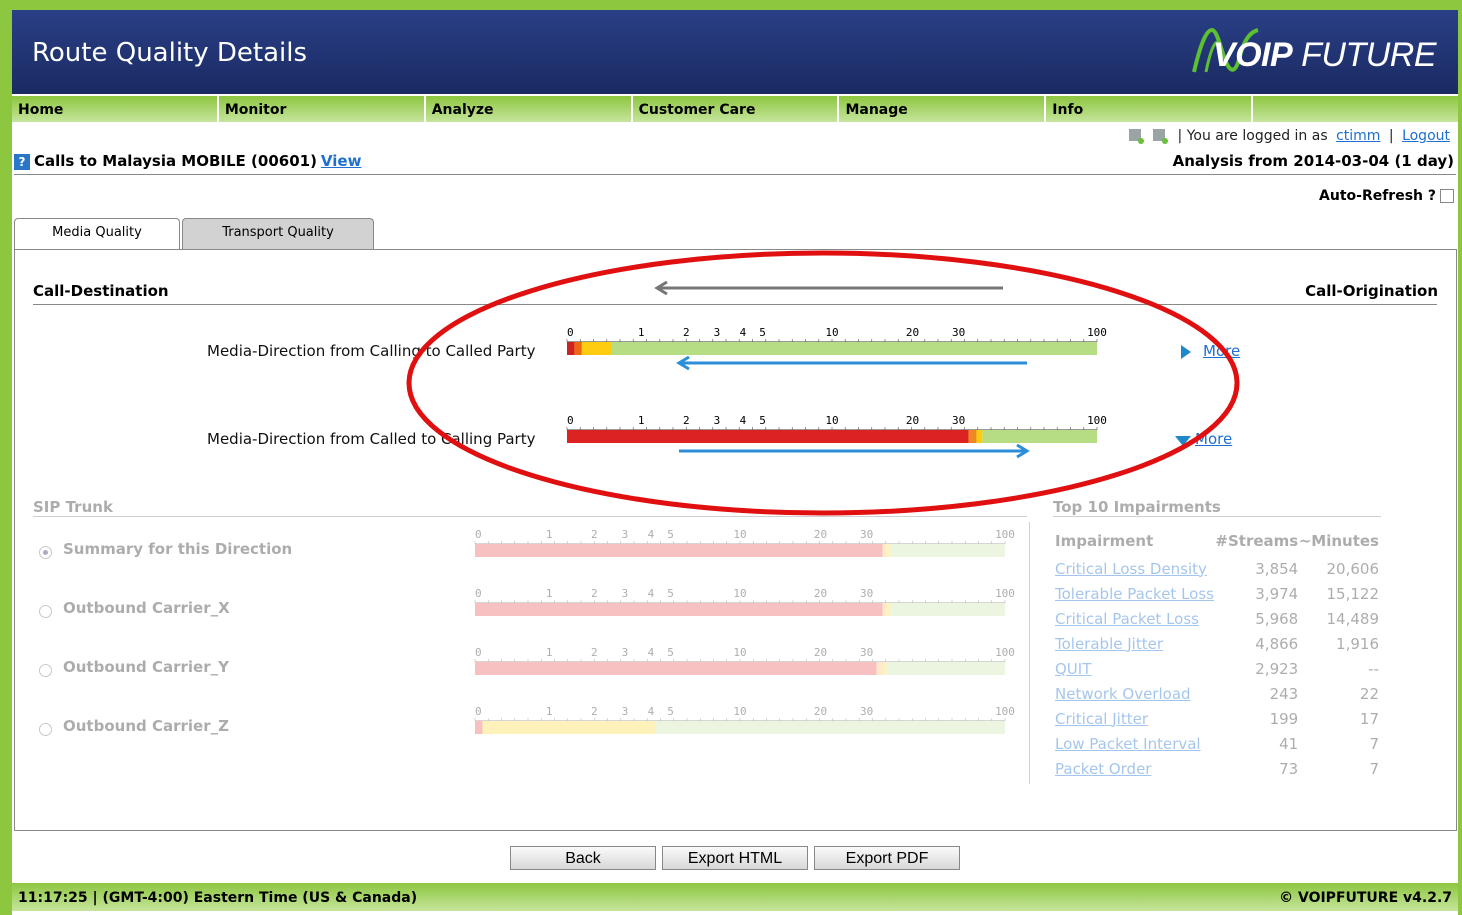 This screenshot has height=915, width=1462. What do you see at coordinates (1357, 643) in the screenshot?
I see `minutes-cell: 1,916` at bounding box center [1357, 643].